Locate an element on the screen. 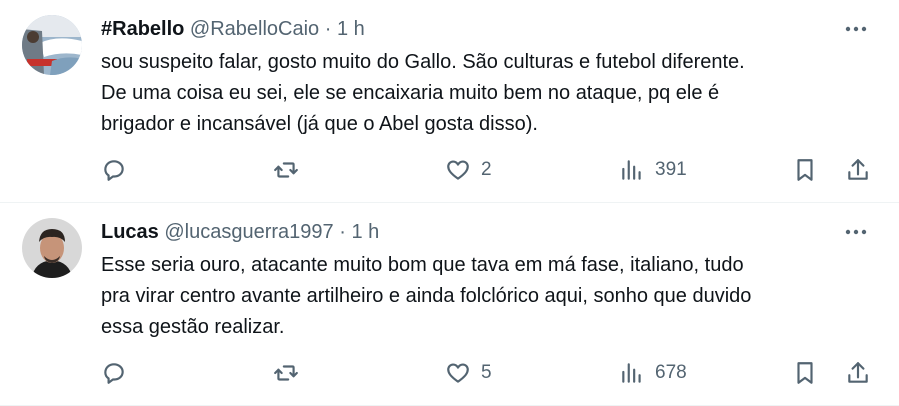 This screenshot has height=406, width=899. view-count: 678 is located at coordinates (671, 372).